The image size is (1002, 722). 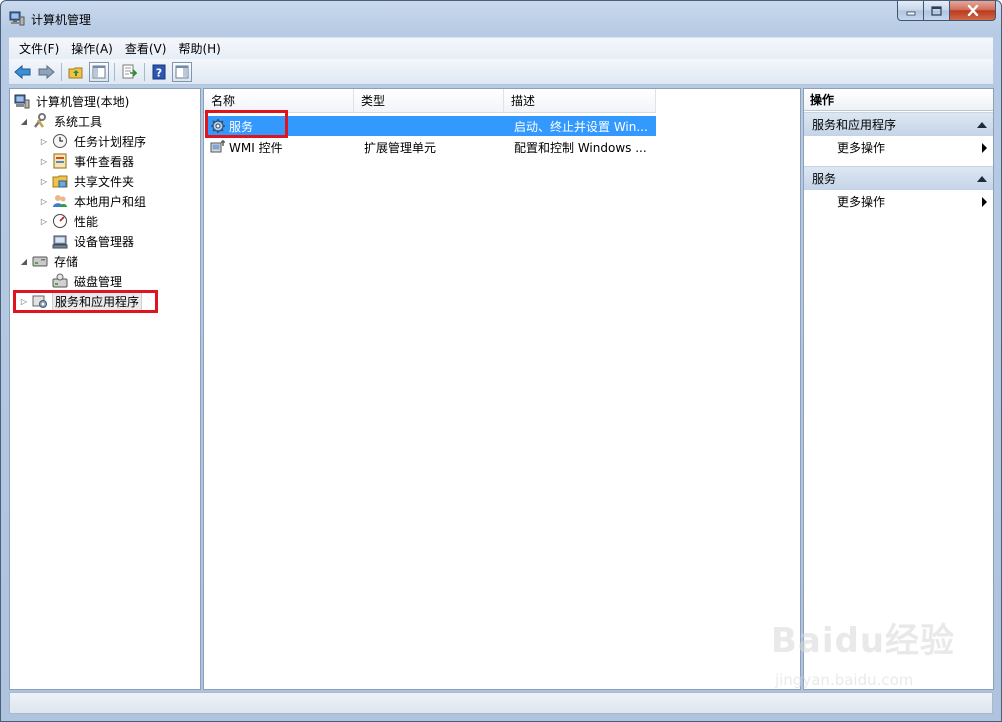 I want to click on maximize-icon, so click(x=936, y=10).